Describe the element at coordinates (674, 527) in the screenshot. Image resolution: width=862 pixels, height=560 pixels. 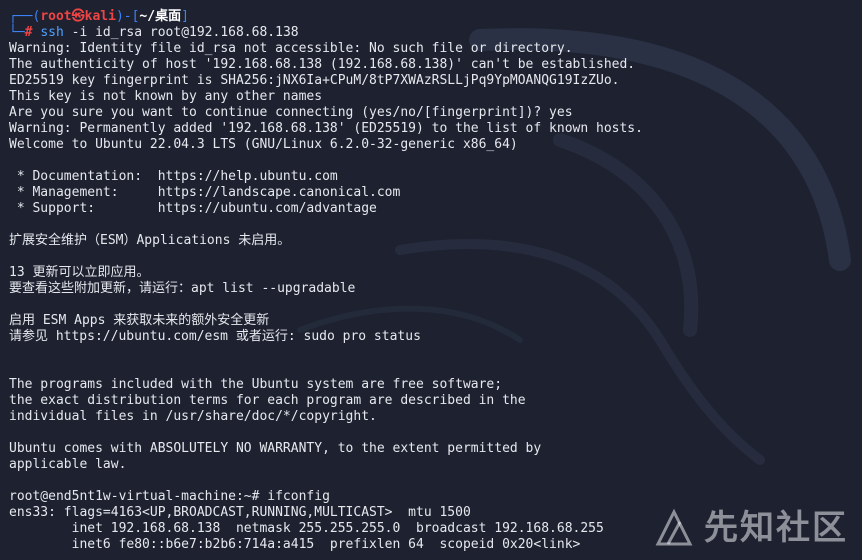
I see `xianzhi-logo-icon` at that location.